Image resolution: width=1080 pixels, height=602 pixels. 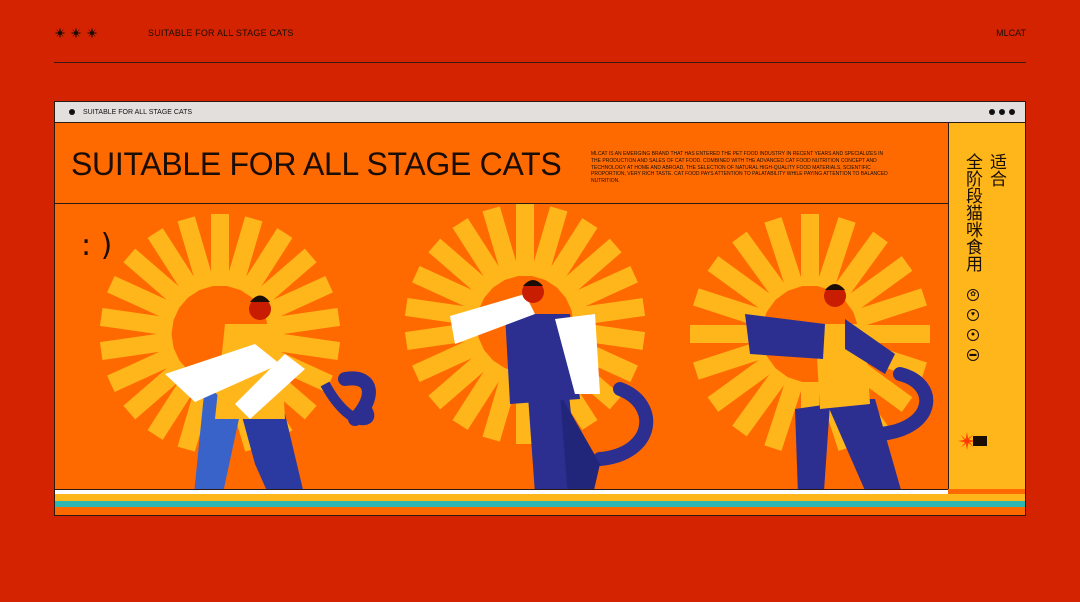 I want to click on flower-icons, so click(x=101, y=33).